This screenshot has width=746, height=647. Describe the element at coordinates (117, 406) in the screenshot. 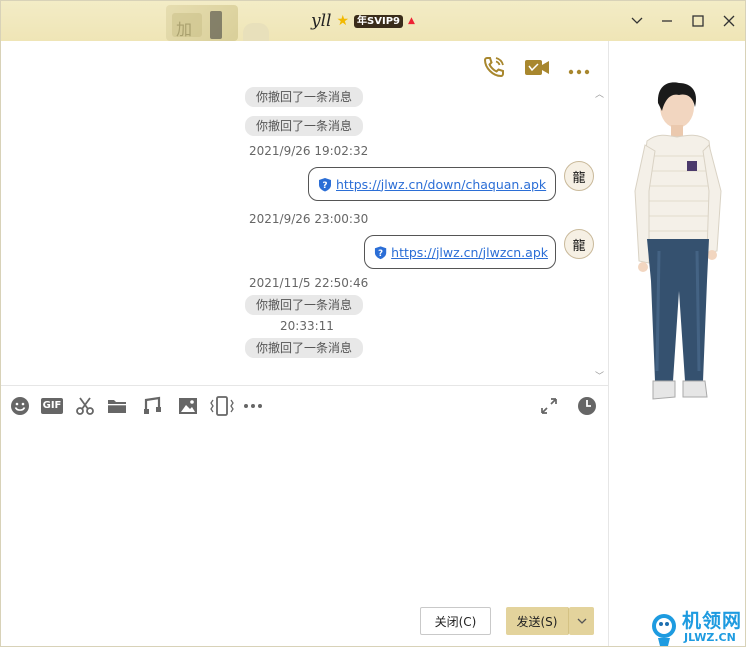

I see `folder-icon` at that location.